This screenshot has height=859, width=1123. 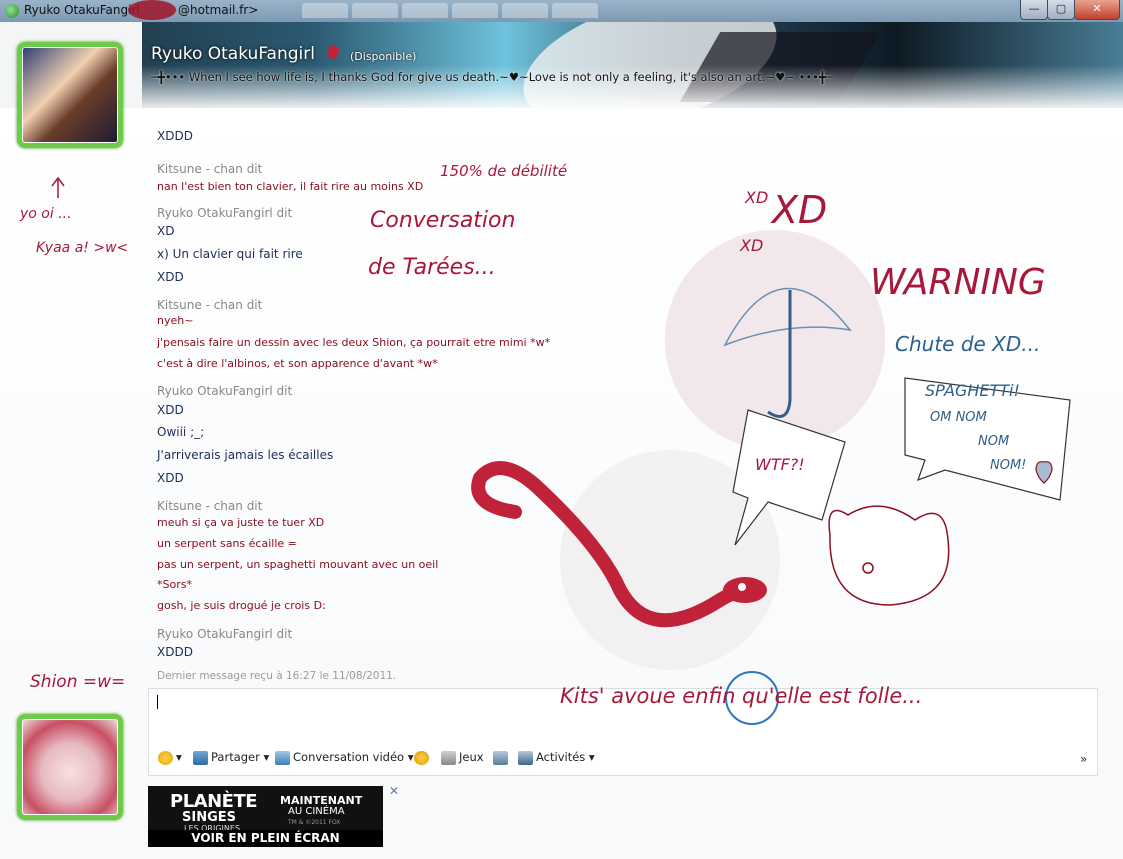 I want to click on annotation-shion: Shion =w=, so click(x=78, y=682).